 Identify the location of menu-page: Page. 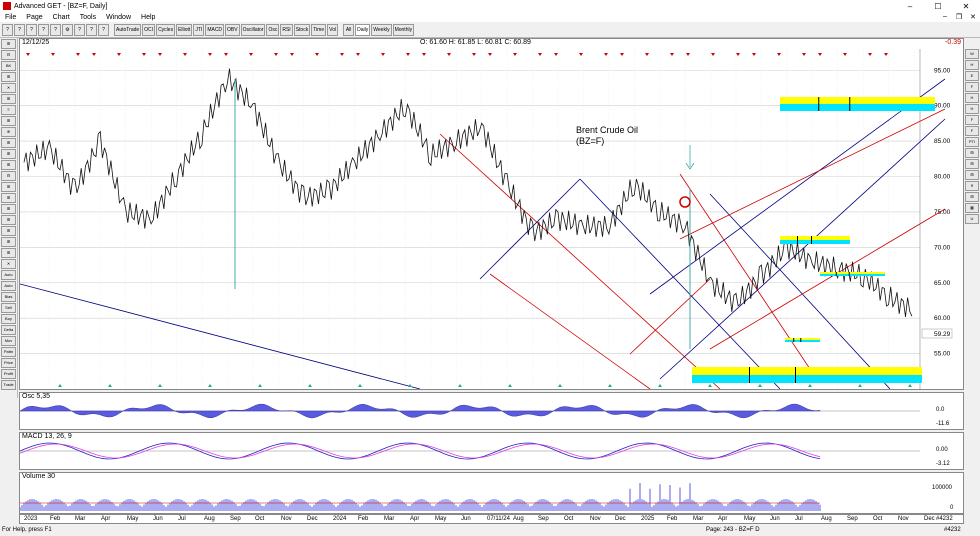
(34, 17).